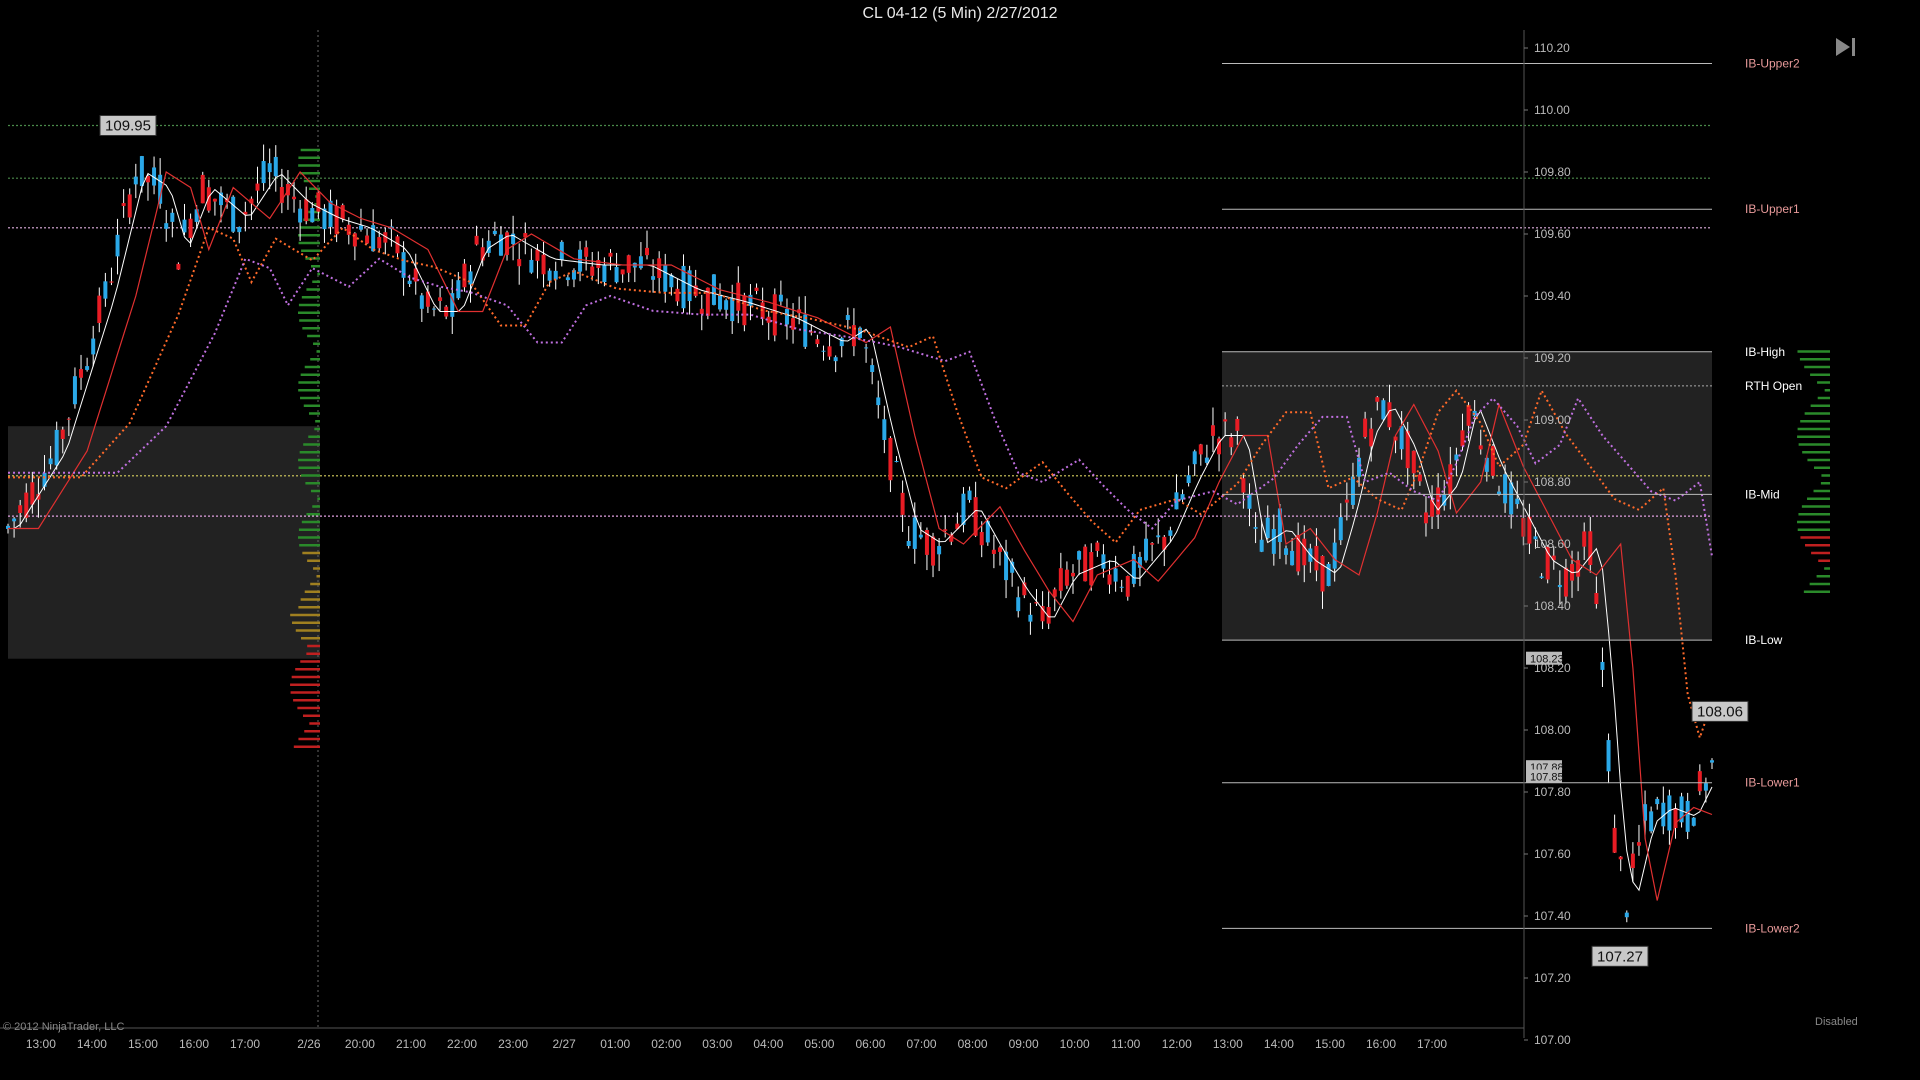 The height and width of the screenshot is (1080, 1920). What do you see at coordinates (143, 1044) in the screenshot?
I see `time-tick-label: 15:00` at bounding box center [143, 1044].